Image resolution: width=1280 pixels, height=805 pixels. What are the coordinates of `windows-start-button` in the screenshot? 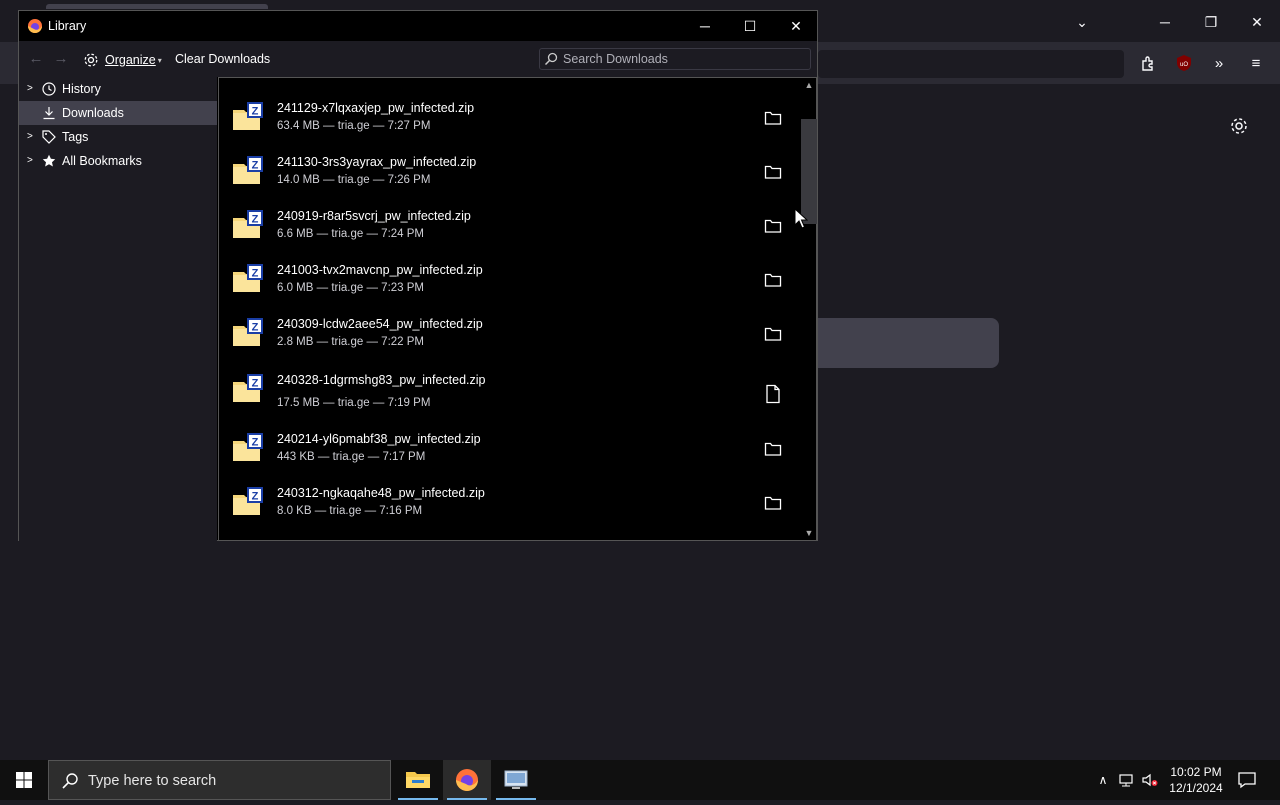 It's located at (24, 780).